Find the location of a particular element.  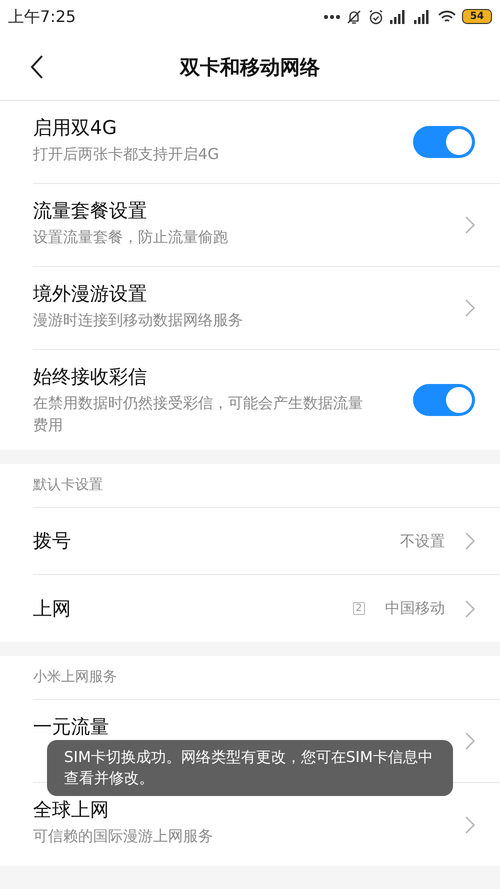

section-heading: 默认卡设置 is located at coordinates (68, 485).